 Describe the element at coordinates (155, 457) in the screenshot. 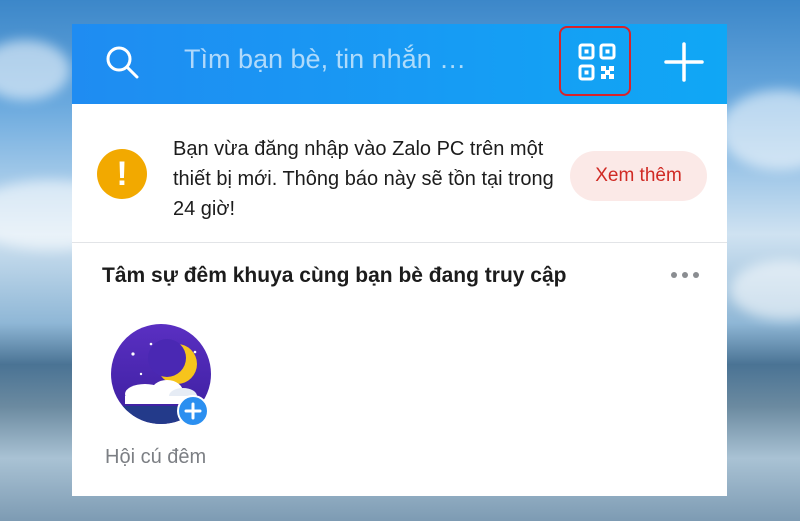

I see `group-label: Hội cú đêm` at that location.